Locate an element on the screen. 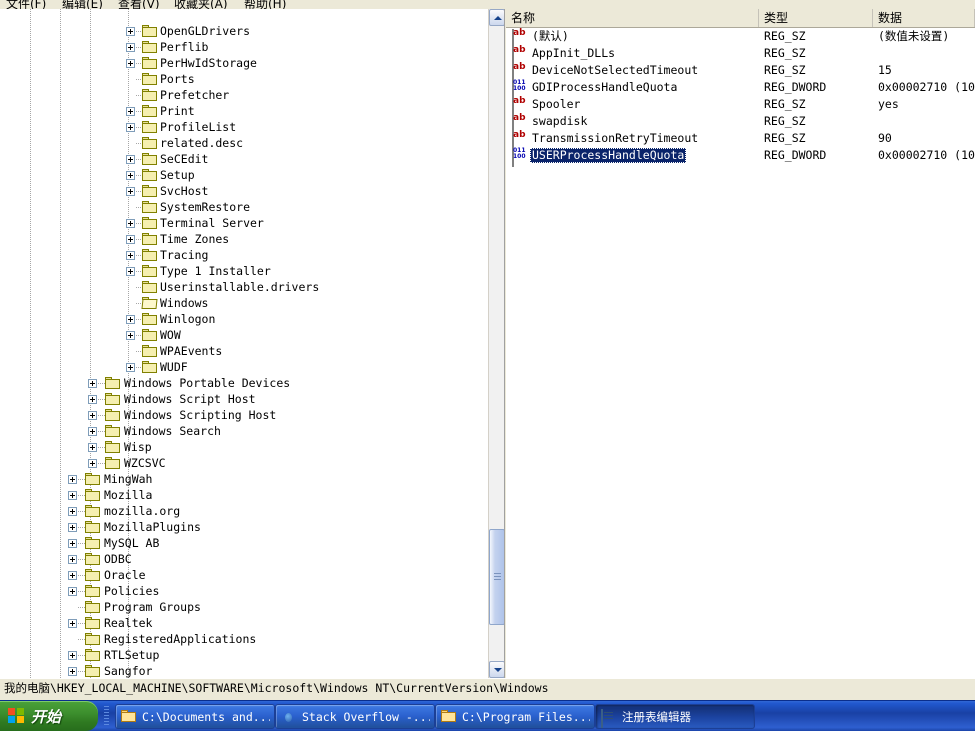  column-header-2: 数据 is located at coordinates (924, 18).